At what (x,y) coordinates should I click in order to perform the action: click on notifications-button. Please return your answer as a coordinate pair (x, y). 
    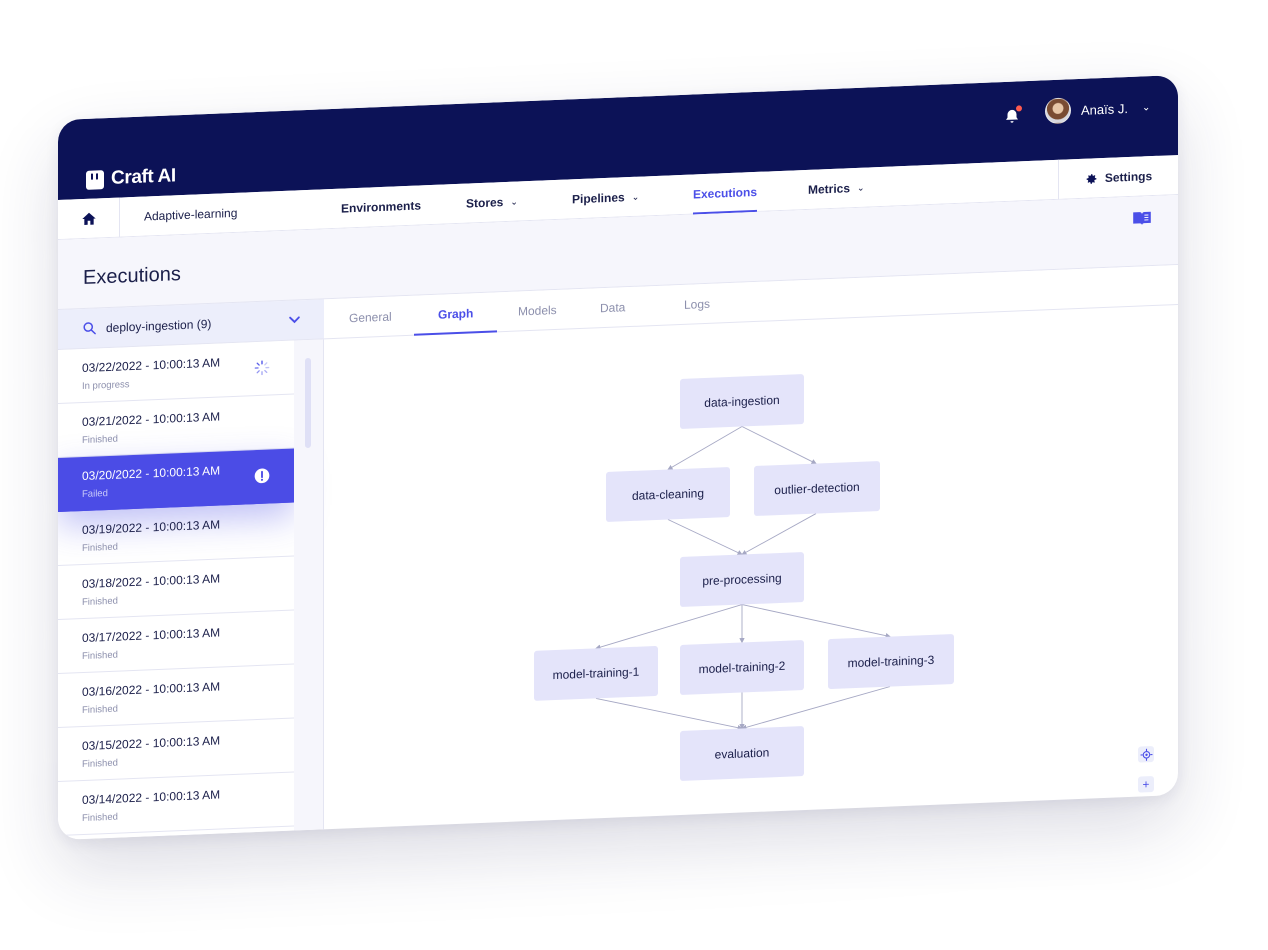
    Looking at the image, I should click on (1012, 116).